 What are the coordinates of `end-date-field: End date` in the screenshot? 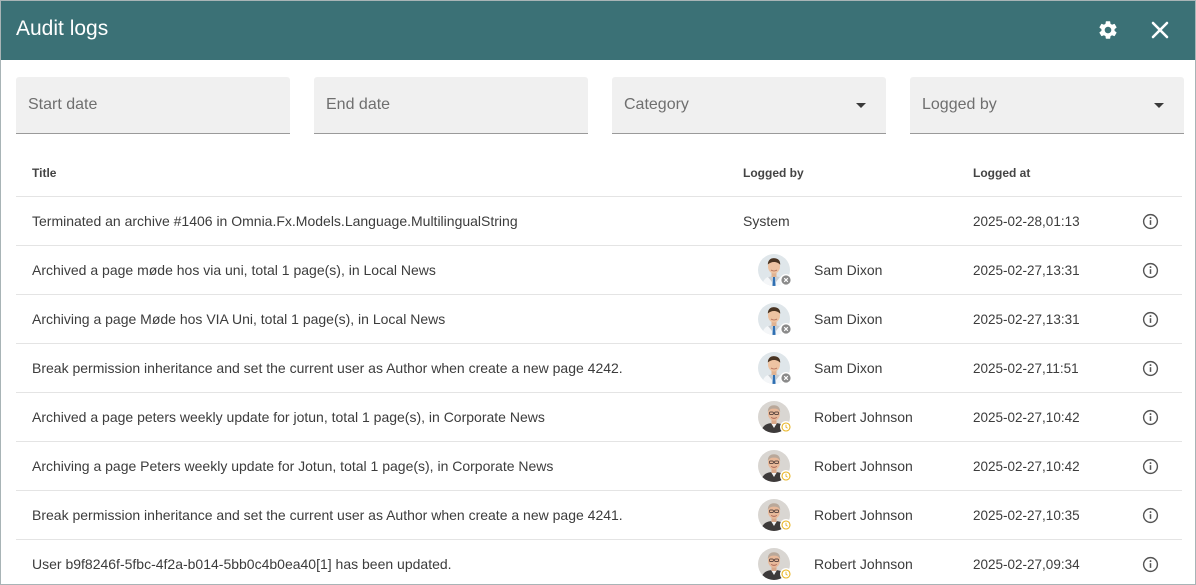 It's located at (451, 105).